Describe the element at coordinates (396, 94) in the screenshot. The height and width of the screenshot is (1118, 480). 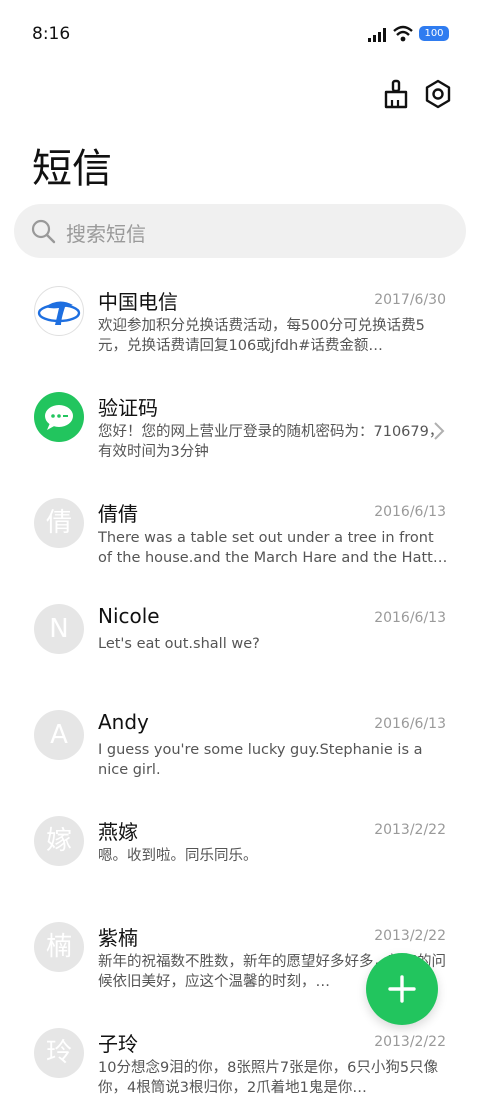
I see `clean-brush-icon` at that location.